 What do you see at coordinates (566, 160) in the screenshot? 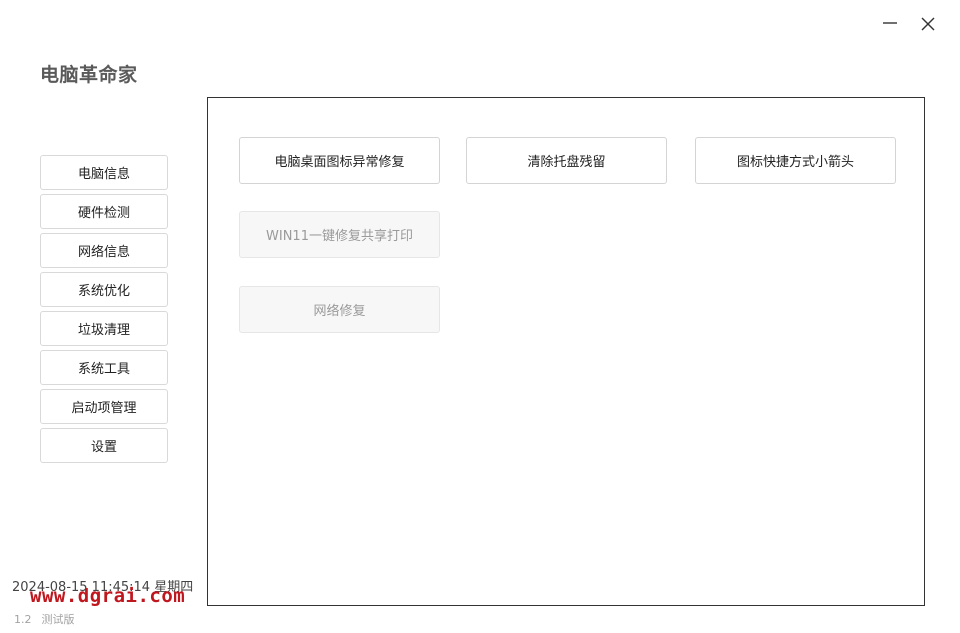
I see `clear-tray-residue-button: 清除托盘残留` at bounding box center [566, 160].